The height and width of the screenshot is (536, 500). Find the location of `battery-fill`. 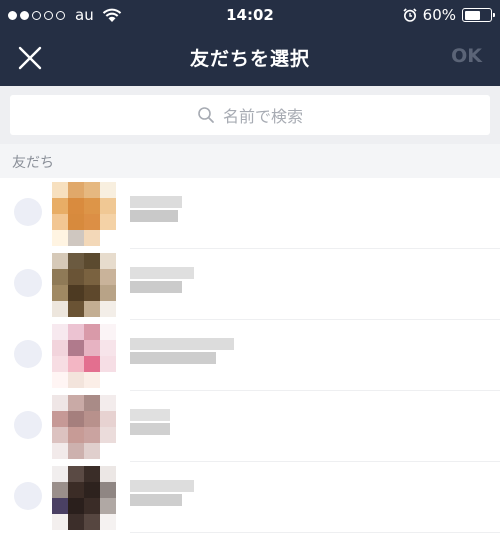

battery-fill is located at coordinates (472, 15).